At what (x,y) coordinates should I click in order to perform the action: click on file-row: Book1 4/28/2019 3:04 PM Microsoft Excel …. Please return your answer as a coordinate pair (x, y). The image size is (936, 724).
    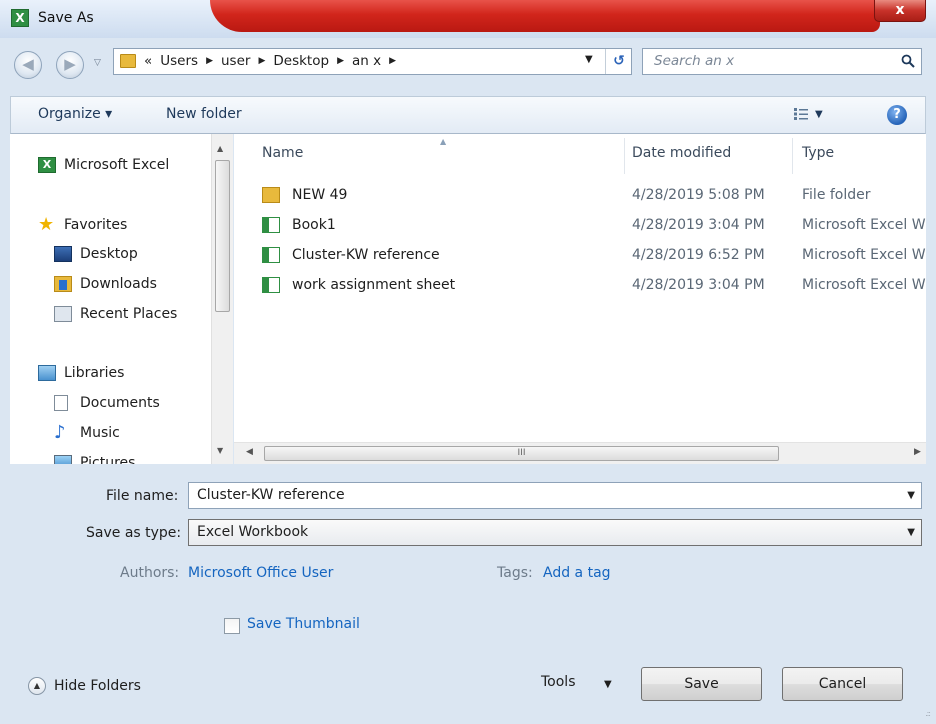
    Looking at the image, I should click on (580, 226).